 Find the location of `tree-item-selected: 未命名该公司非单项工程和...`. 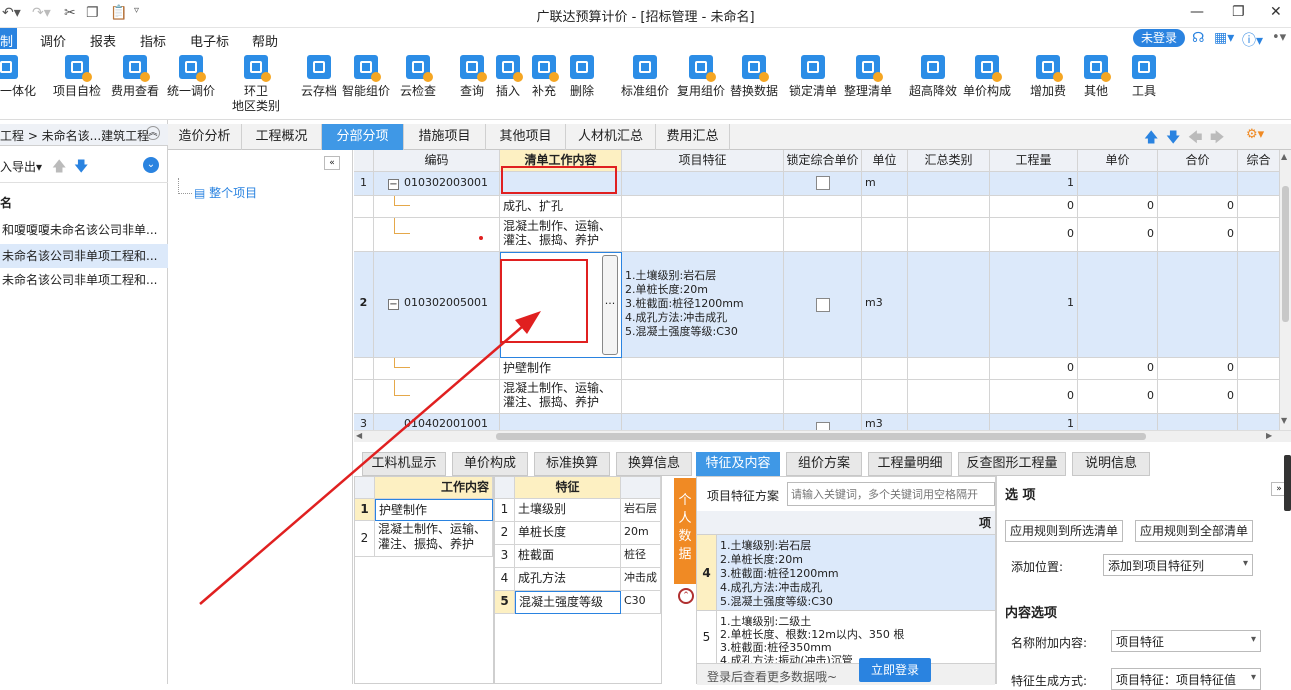

tree-item-selected: 未命名该公司非单项工程和... is located at coordinates (84, 256).